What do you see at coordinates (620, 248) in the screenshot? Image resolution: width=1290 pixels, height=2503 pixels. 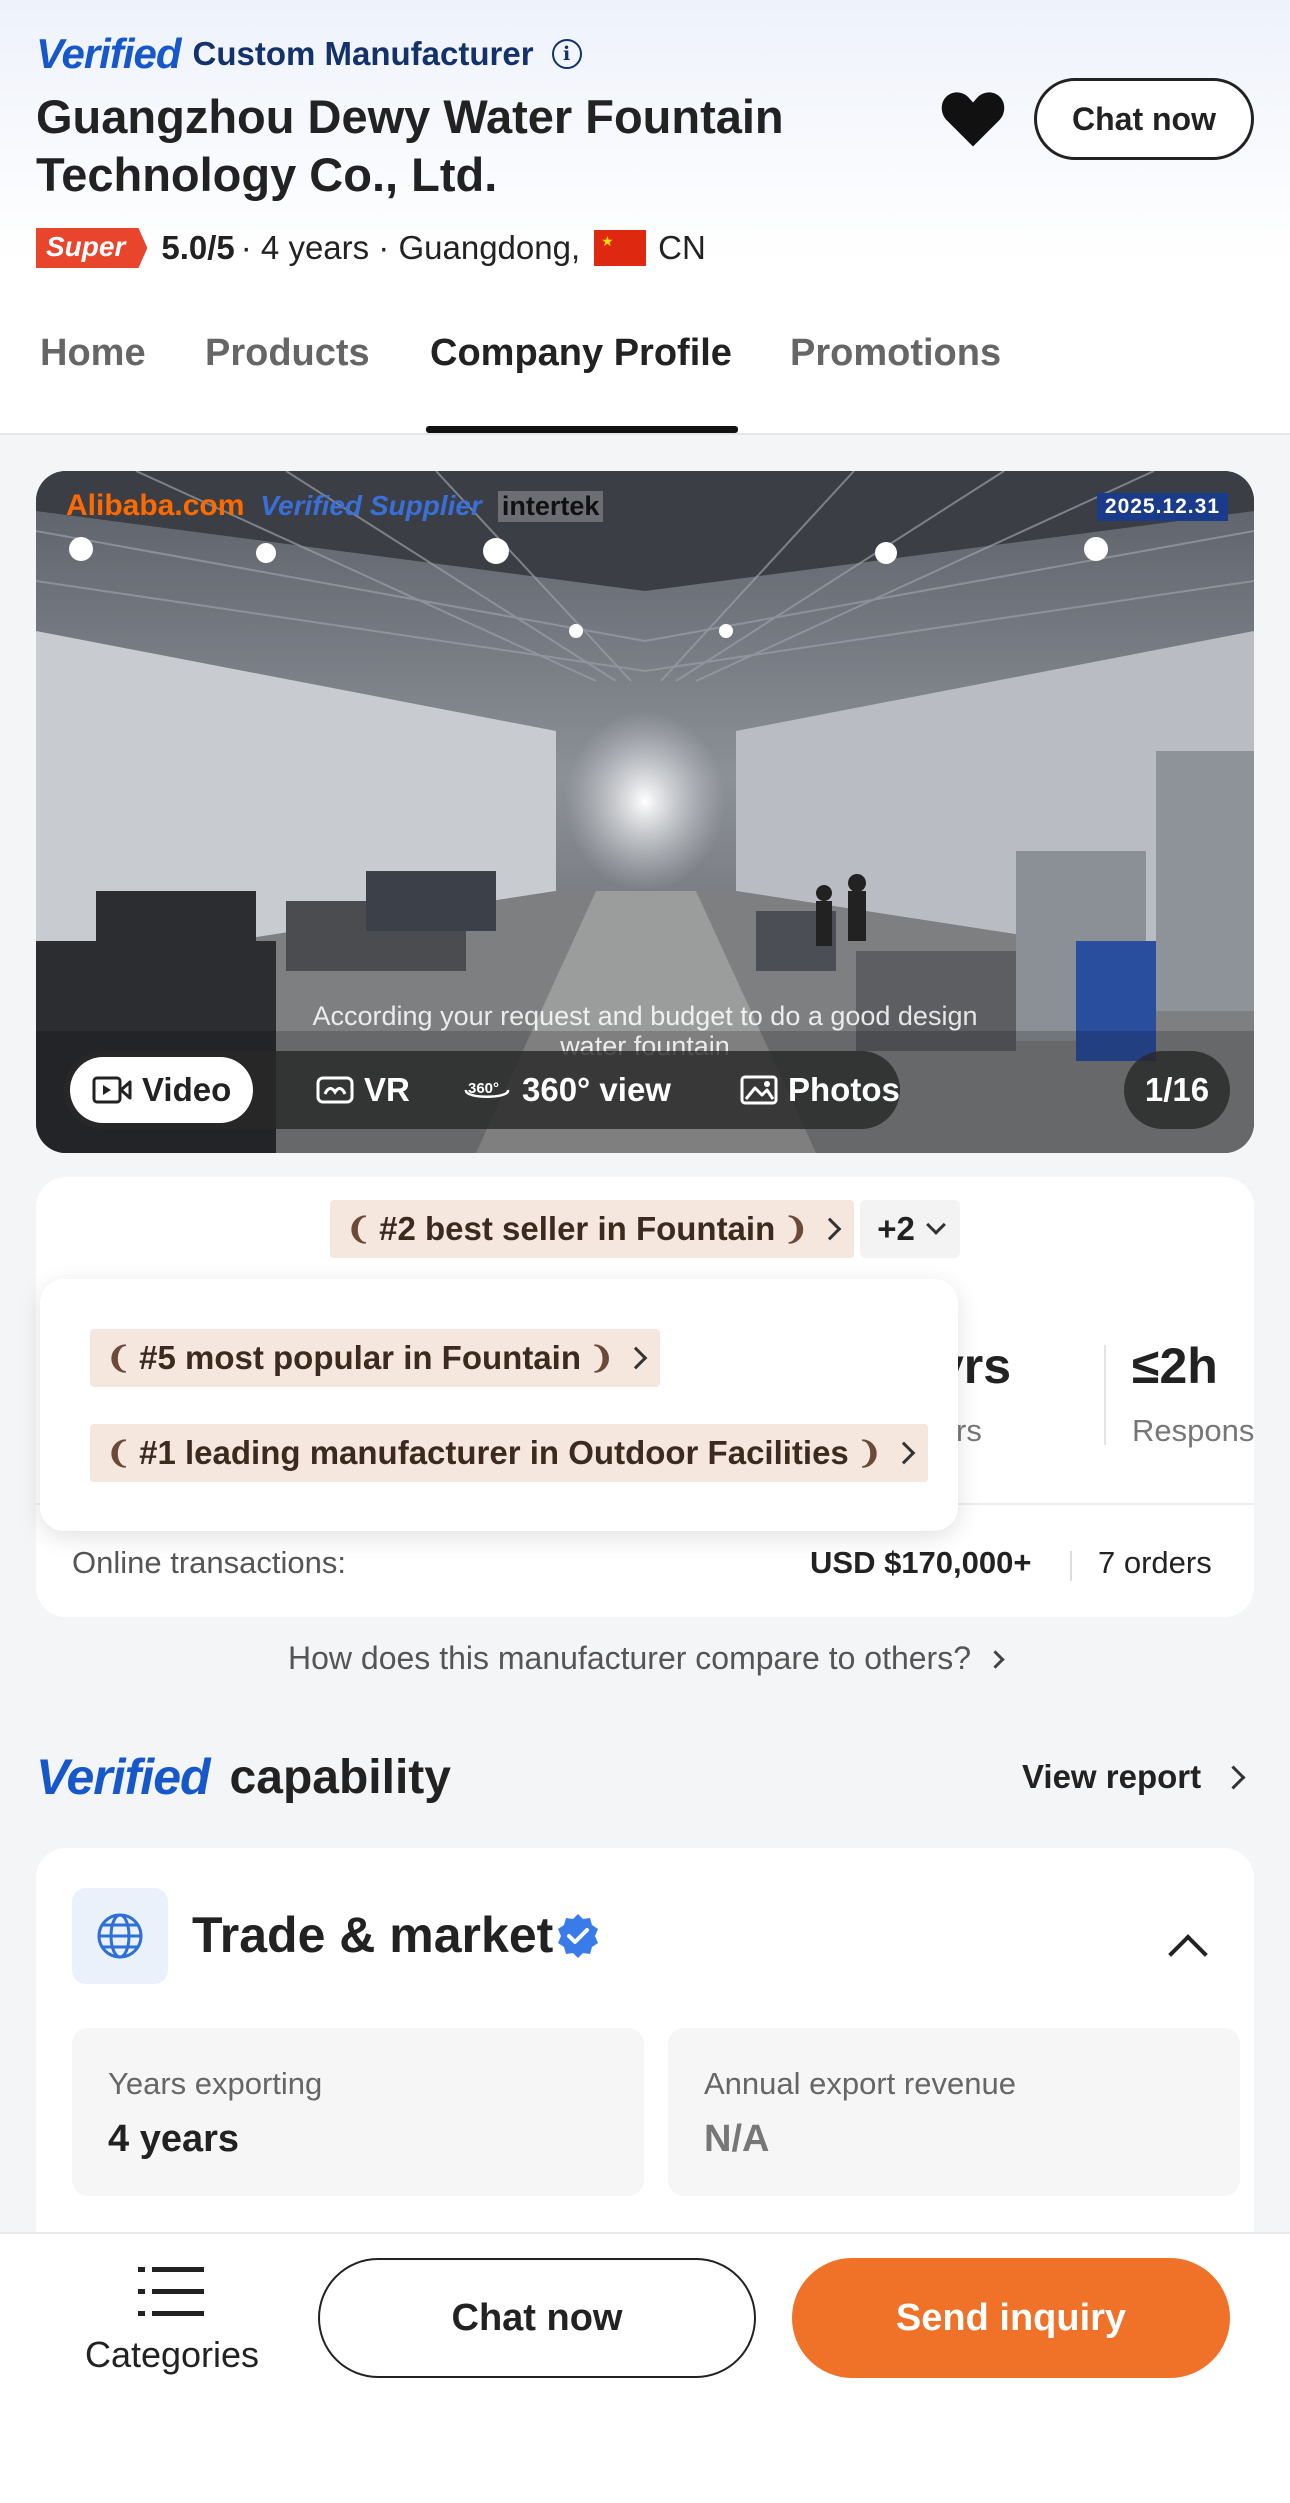 I see `china-flag-icon: ★` at bounding box center [620, 248].